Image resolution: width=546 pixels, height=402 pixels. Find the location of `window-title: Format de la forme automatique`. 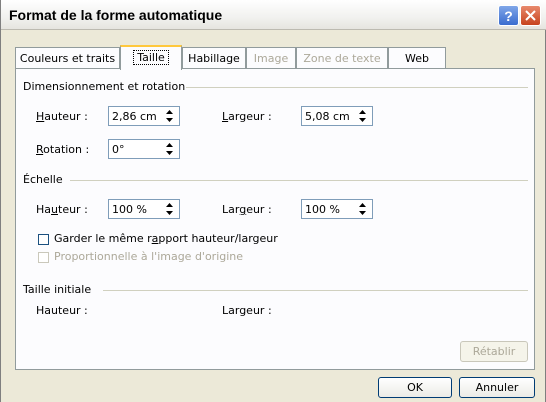

window-title: Format de la forme automatique is located at coordinates (116, 15).